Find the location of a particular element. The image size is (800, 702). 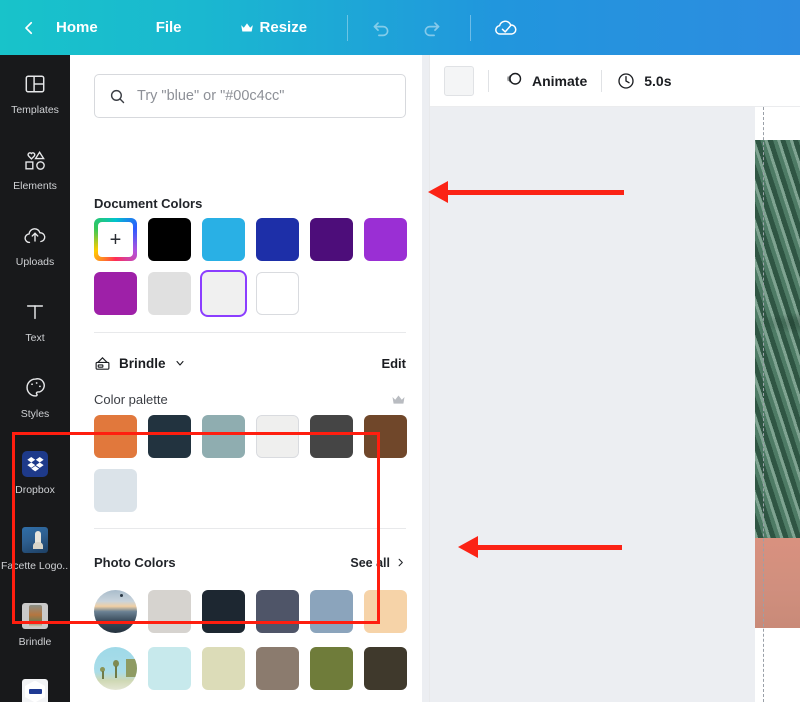

sidebar-item-uploads: Uploads is located at coordinates (35, 245).